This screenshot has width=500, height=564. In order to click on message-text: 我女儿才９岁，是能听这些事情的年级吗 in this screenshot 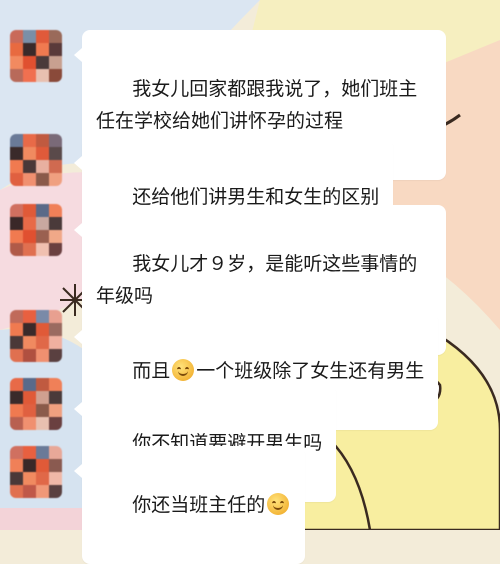, I will do `click(257, 280)`.